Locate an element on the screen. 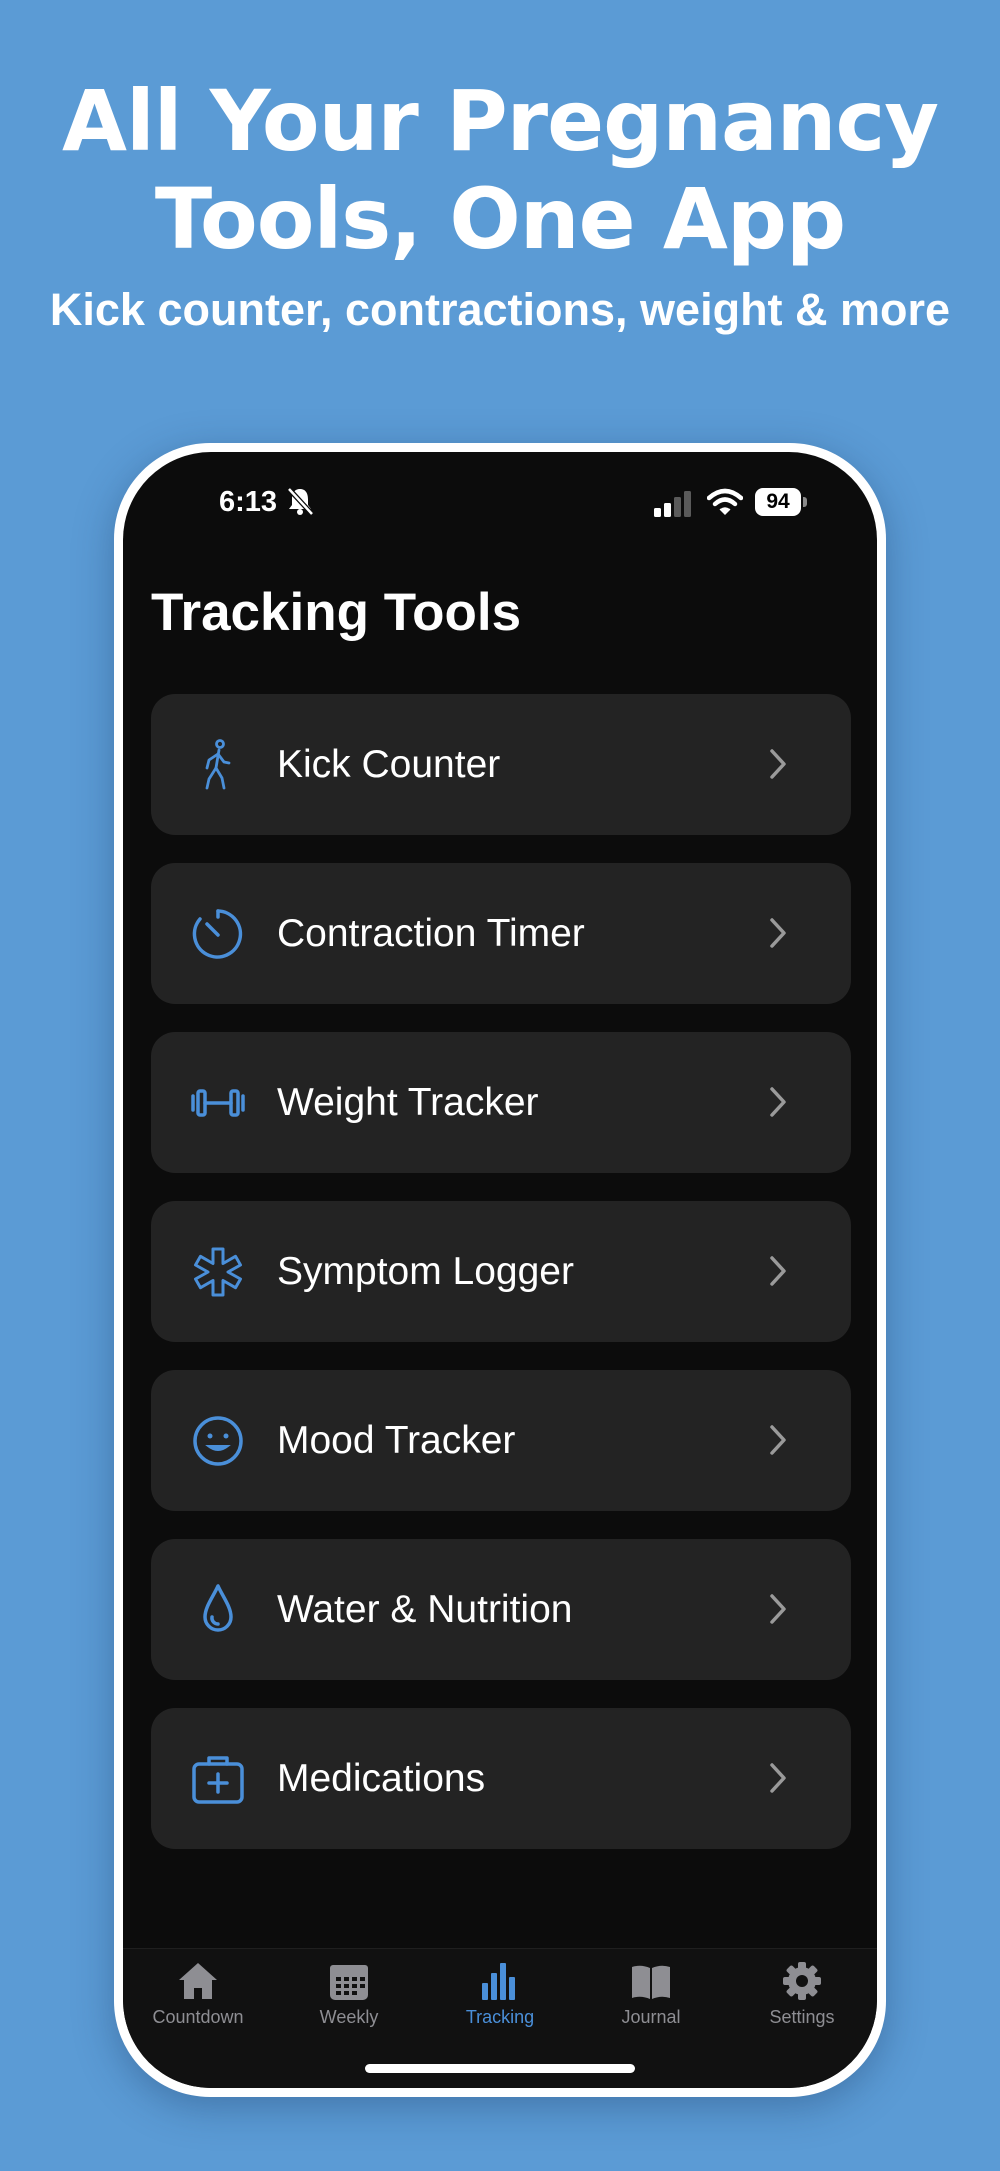 This screenshot has width=1000, height=2171. battery-indicator: 94 is located at coordinates (778, 502).